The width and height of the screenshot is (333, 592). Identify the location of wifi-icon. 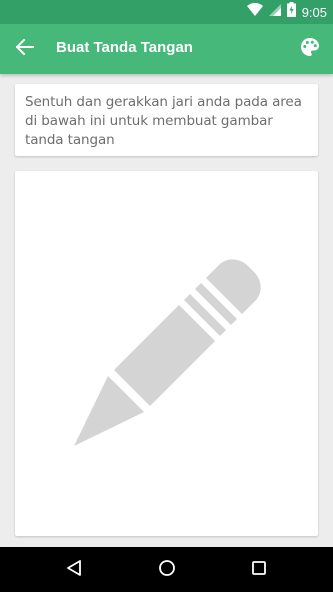
(254, 11).